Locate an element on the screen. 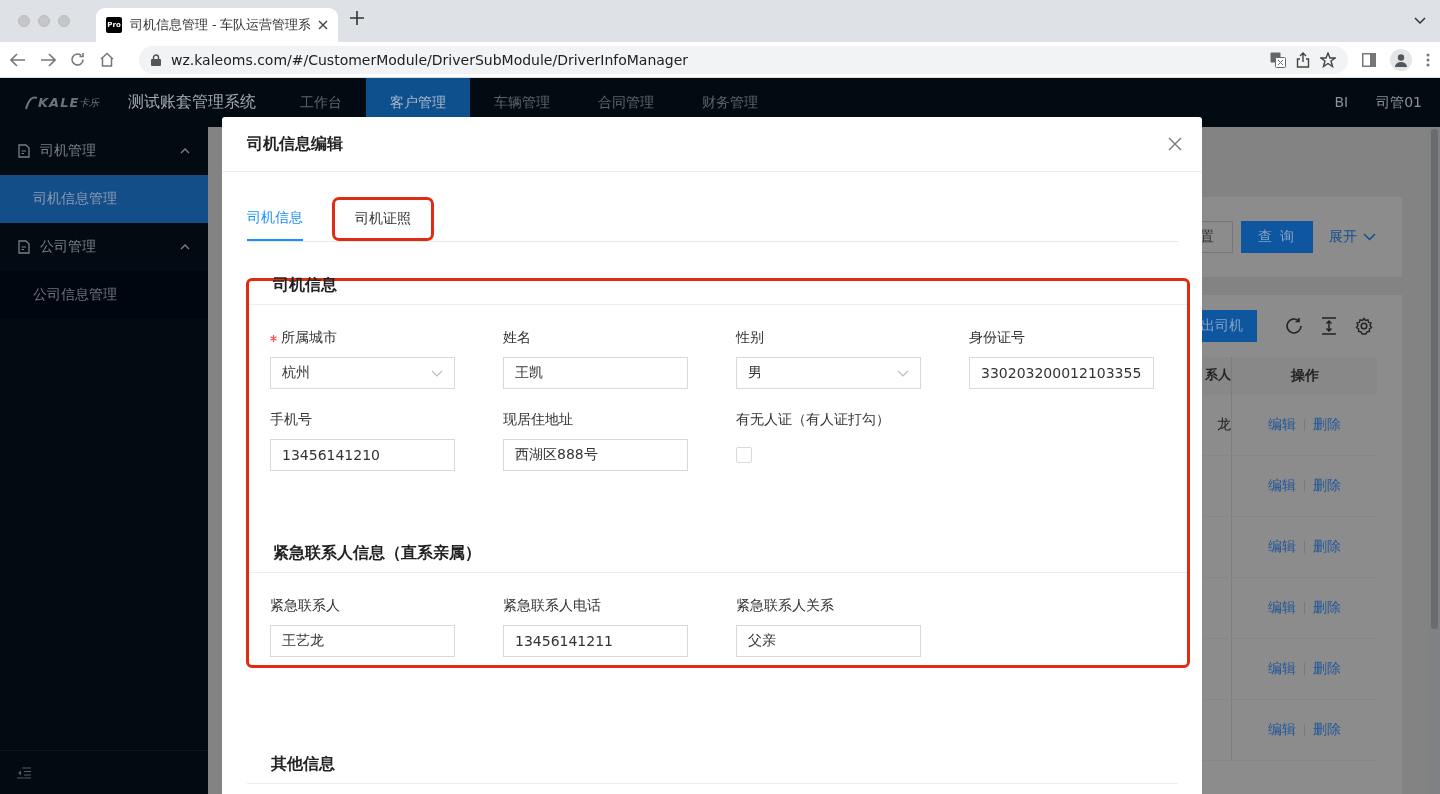 The width and height of the screenshot is (1440, 794). field-label: 紧急联系人电话 is located at coordinates (552, 606).